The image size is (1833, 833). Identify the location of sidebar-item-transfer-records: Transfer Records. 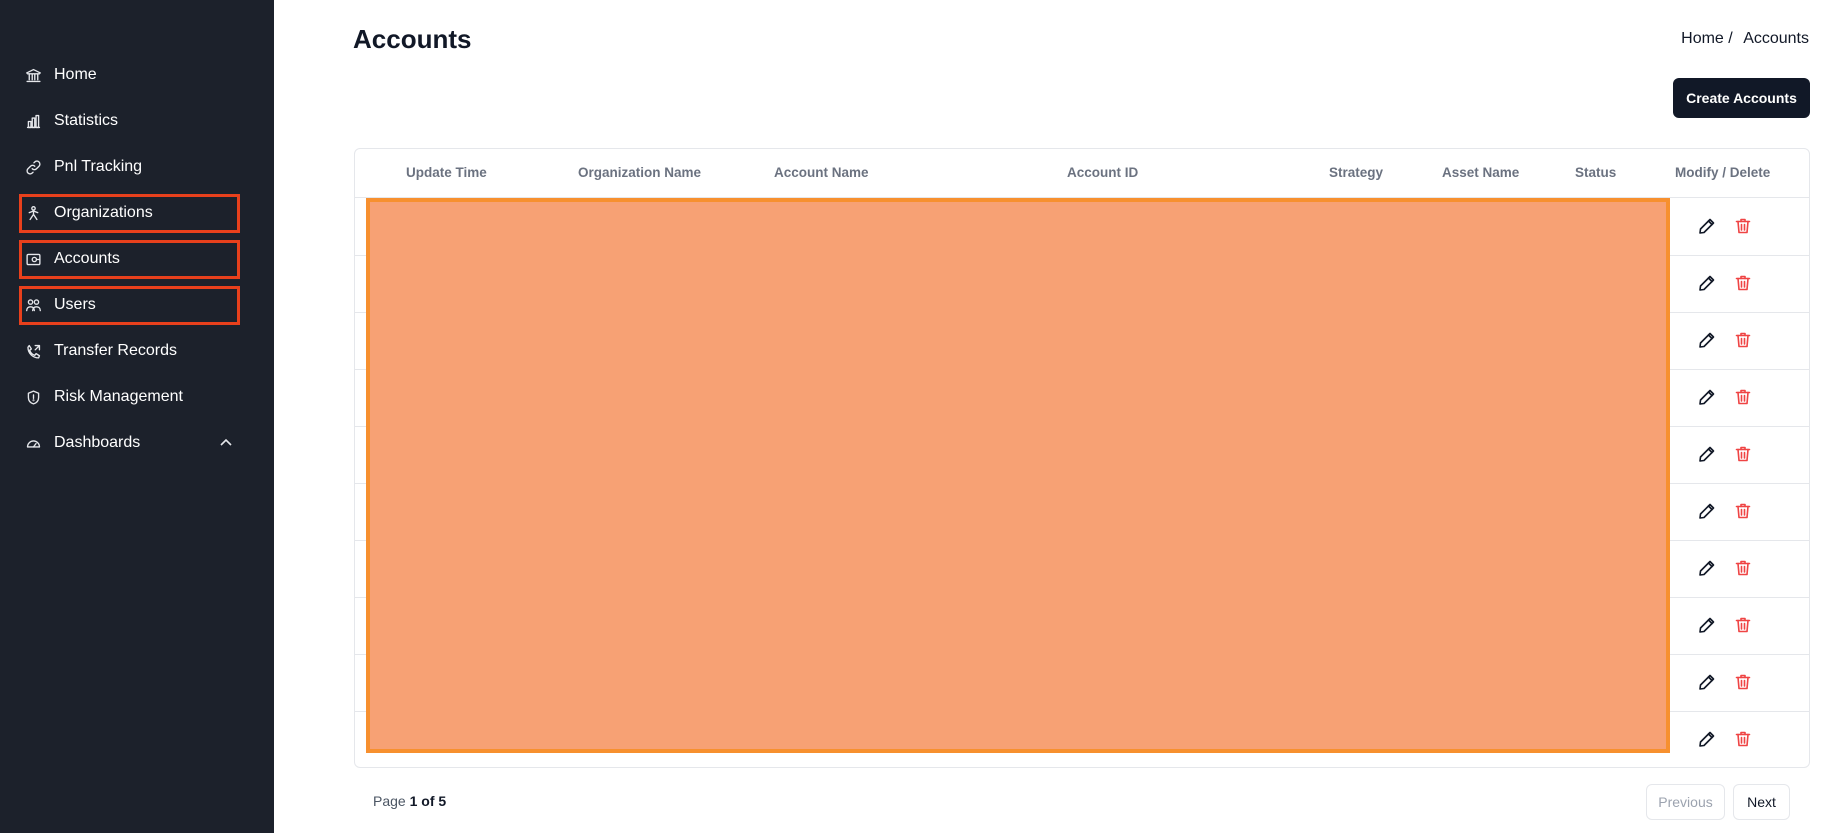
(129, 351).